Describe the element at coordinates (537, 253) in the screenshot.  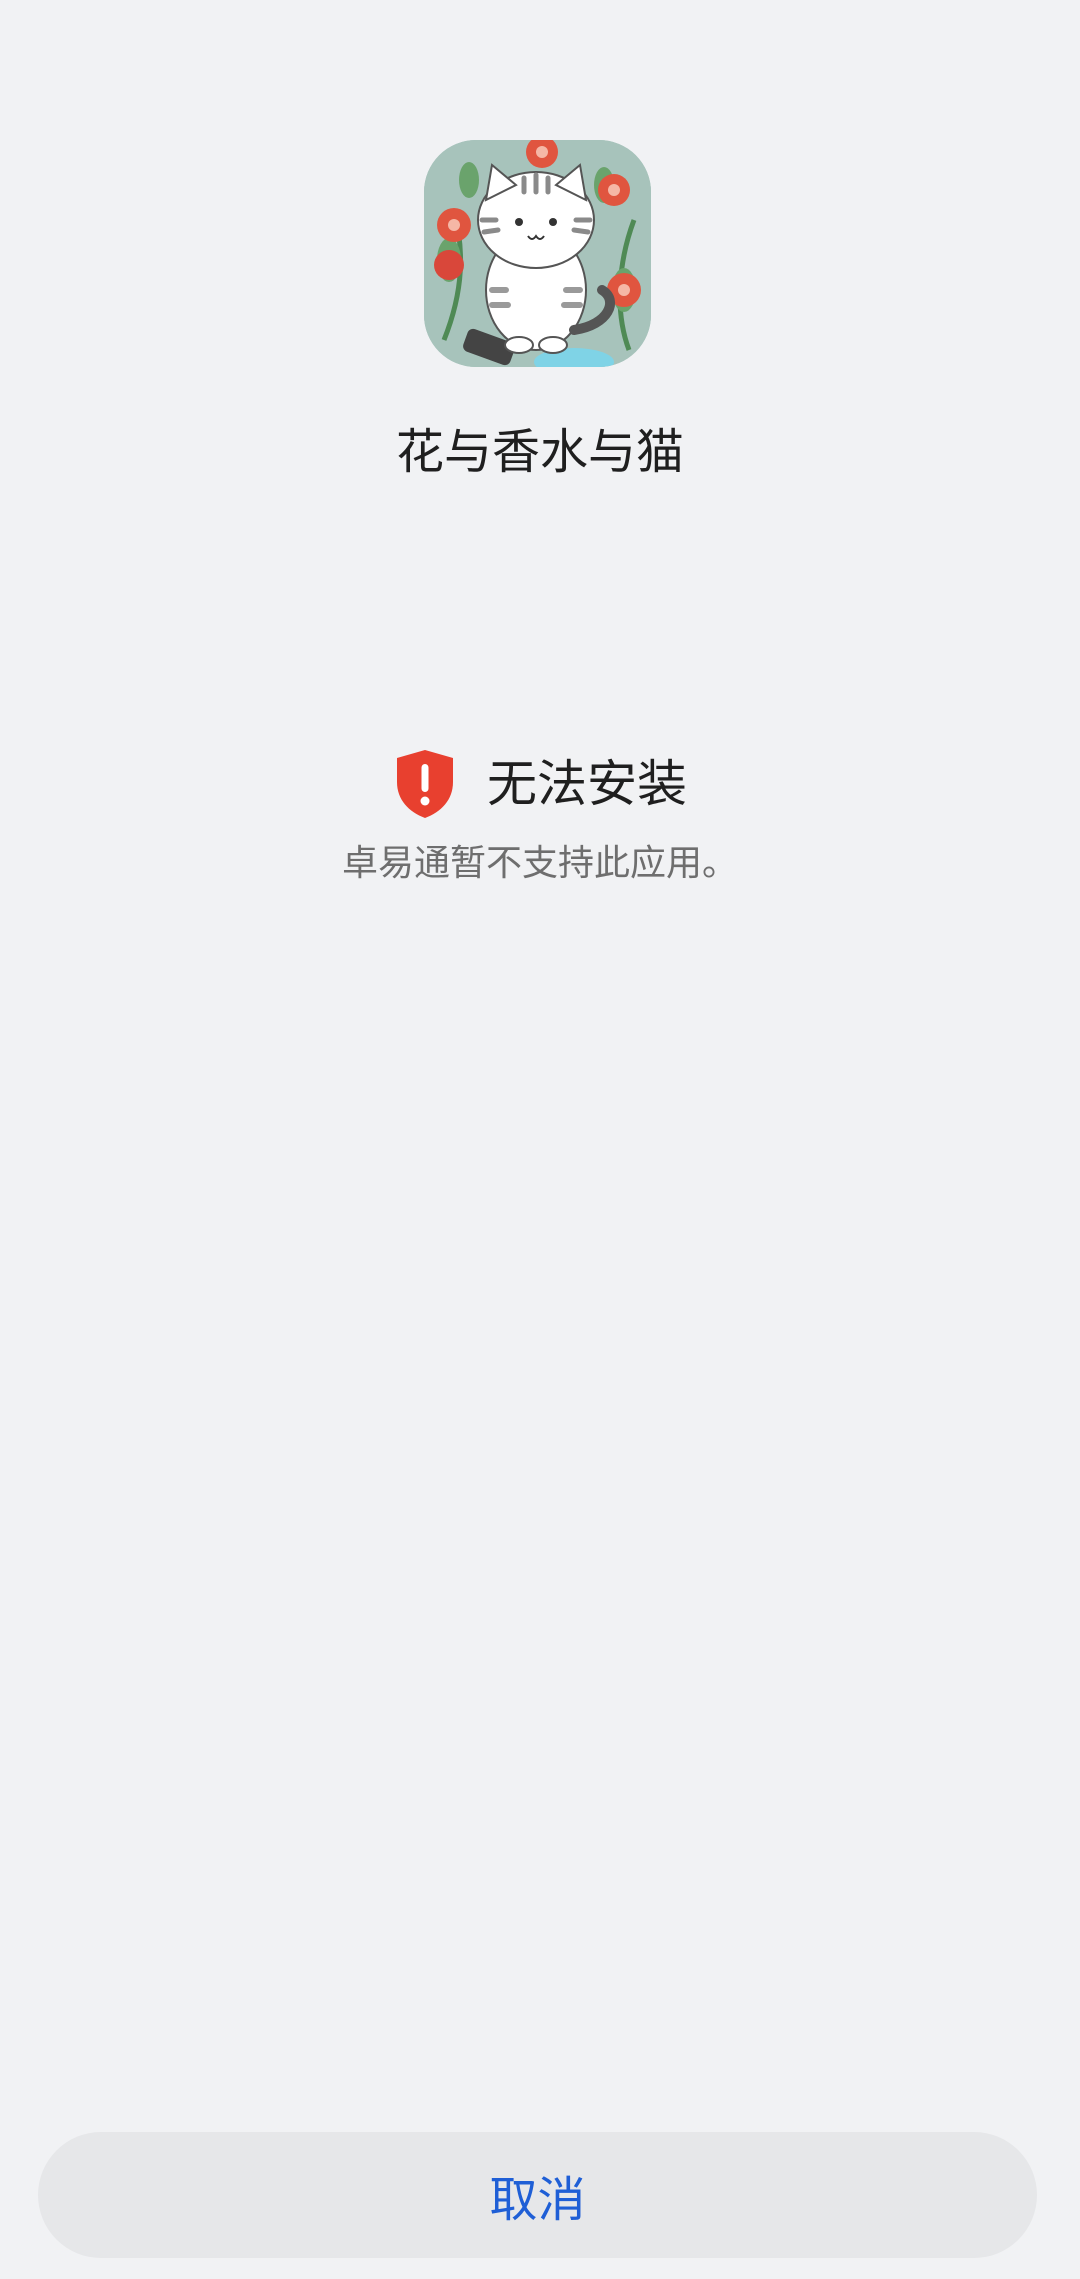
I see `app-icon` at that location.